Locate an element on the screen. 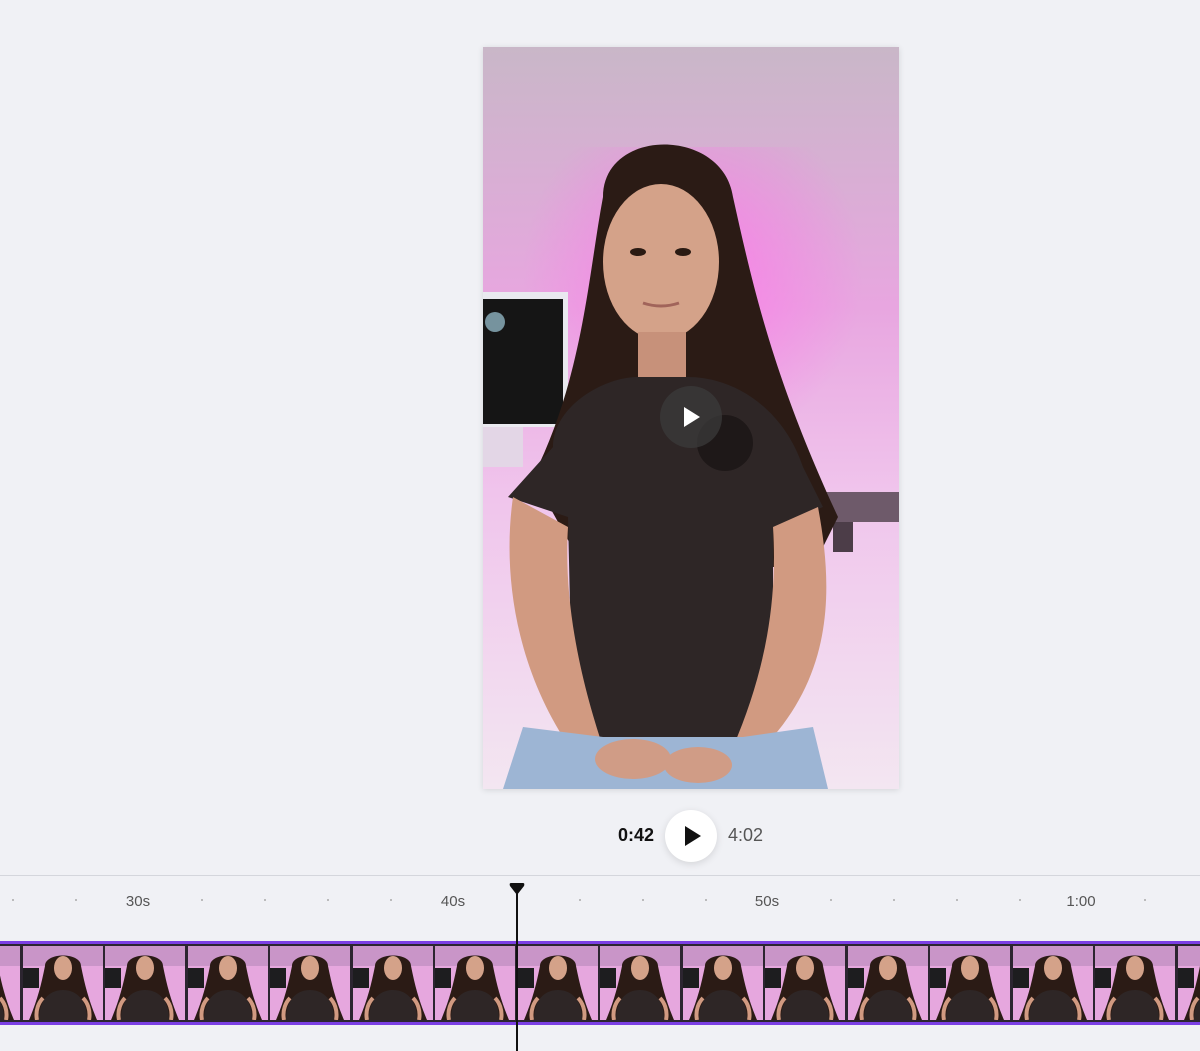 Image resolution: width=1200 pixels, height=1051 pixels. preview-play-button is located at coordinates (691, 417).